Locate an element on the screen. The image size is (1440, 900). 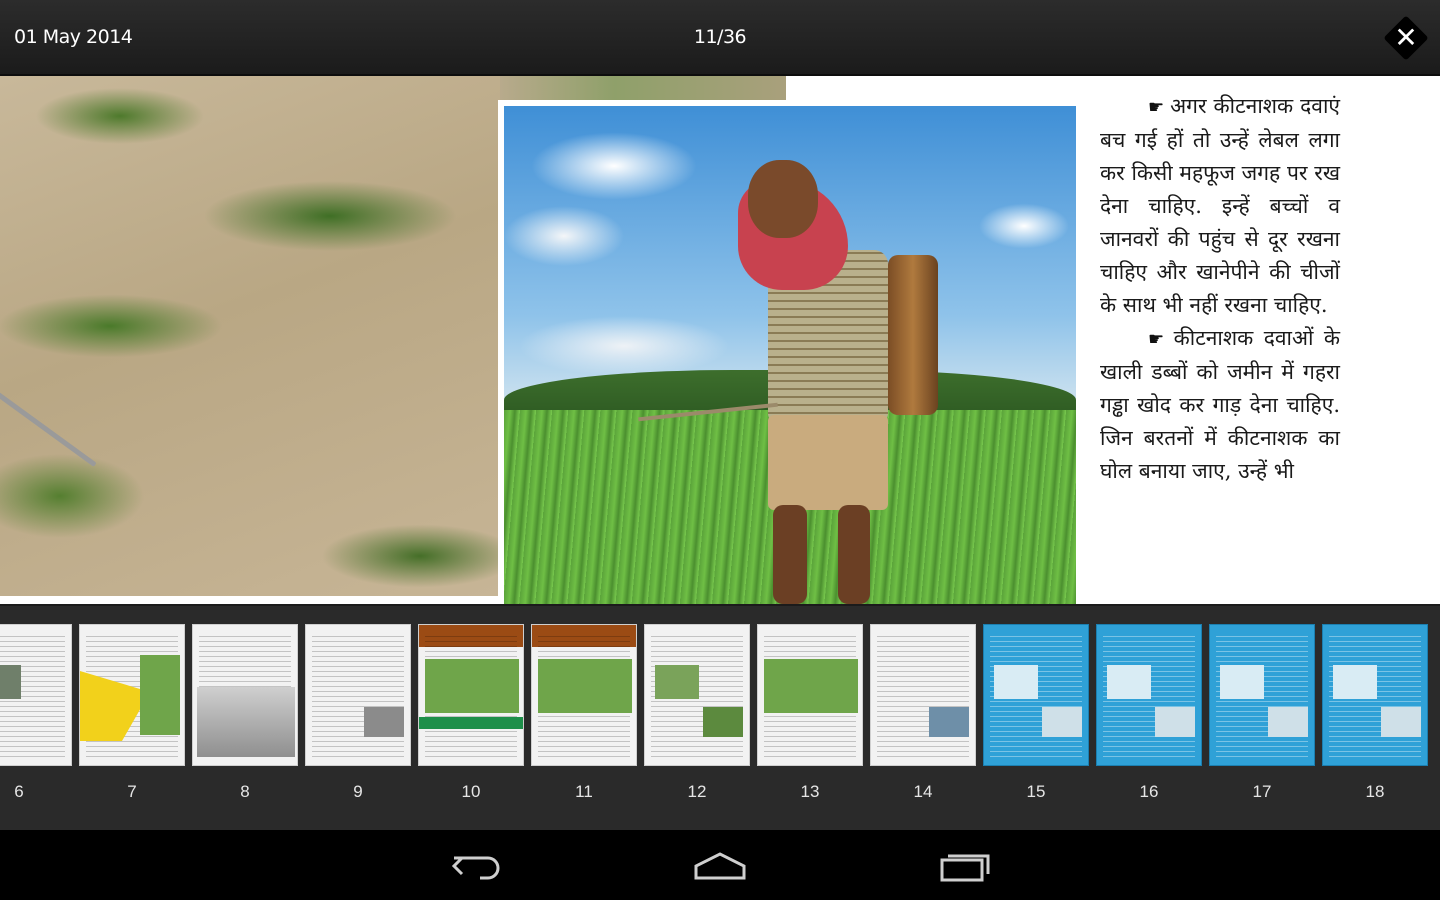
top-bar: 01 May 2014 11/36 ✕ is located at coordinates (720, 38).